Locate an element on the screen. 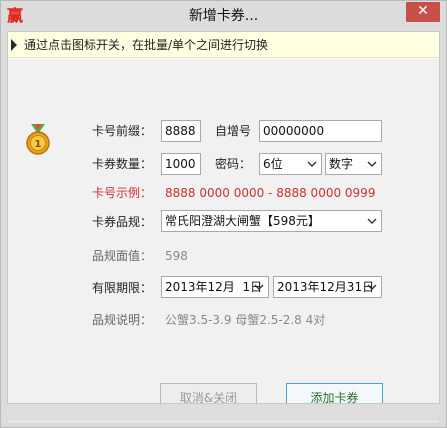 This screenshot has width=447, height=428. password-type-select: 数字 is located at coordinates (353, 164).